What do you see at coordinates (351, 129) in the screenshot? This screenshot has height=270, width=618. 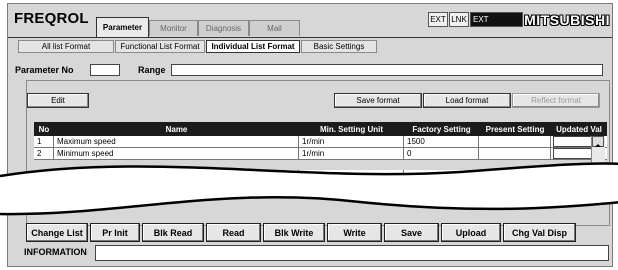 I see `col-min-setting-unit: Min. Setting Unit` at bounding box center [351, 129].